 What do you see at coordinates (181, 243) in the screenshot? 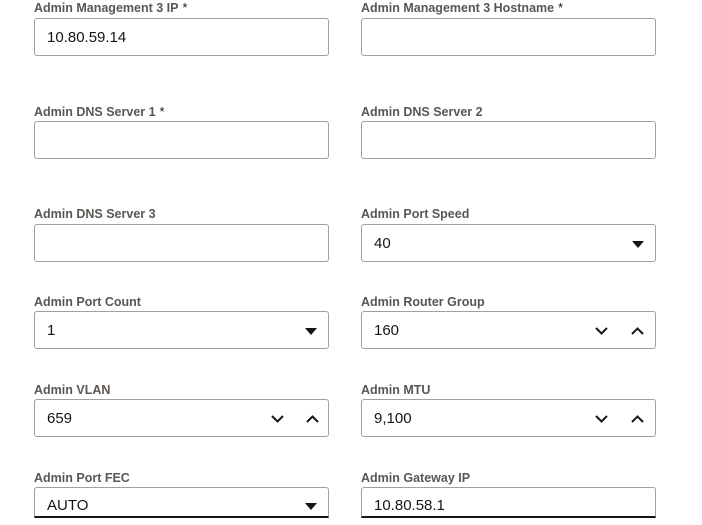
I see `admin-dns3-input` at bounding box center [181, 243].